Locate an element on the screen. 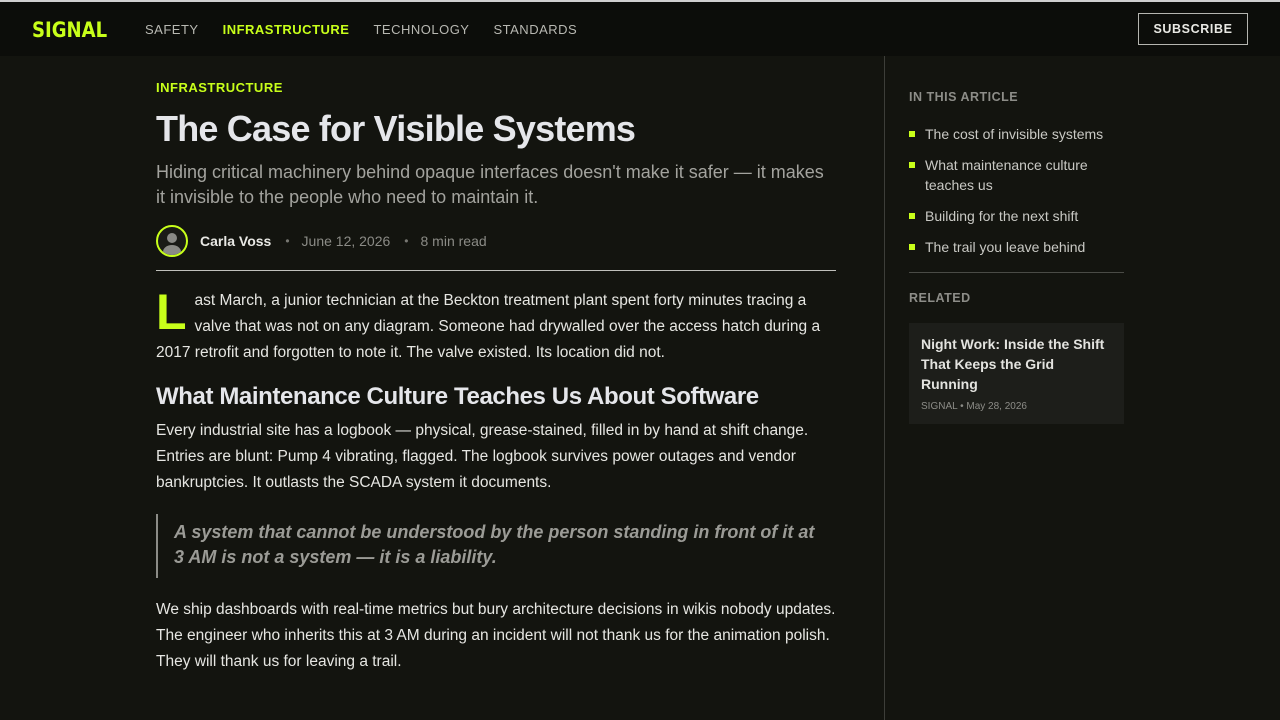 This screenshot has width=1280, height=720. sidebar-rule is located at coordinates (1016, 272).